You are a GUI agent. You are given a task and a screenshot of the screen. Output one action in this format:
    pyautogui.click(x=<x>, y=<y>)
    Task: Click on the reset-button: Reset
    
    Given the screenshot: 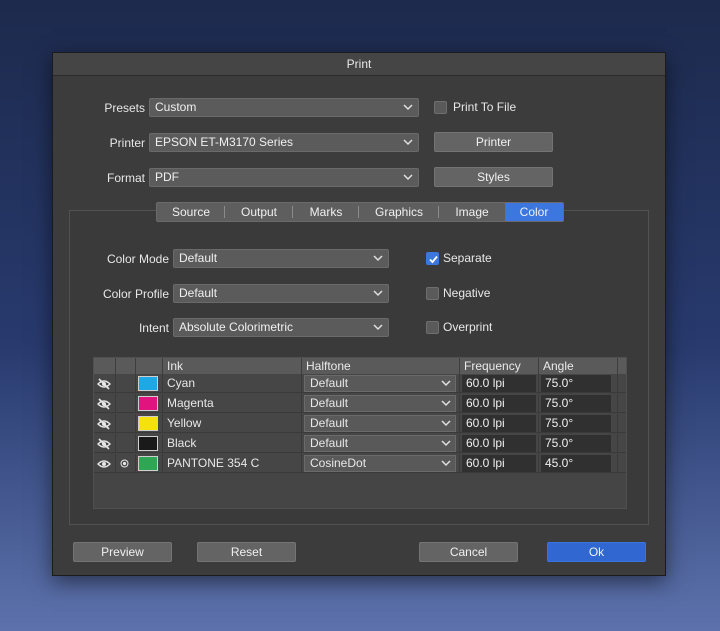 What is the action you would take?
    pyautogui.click(x=246, y=552)
    